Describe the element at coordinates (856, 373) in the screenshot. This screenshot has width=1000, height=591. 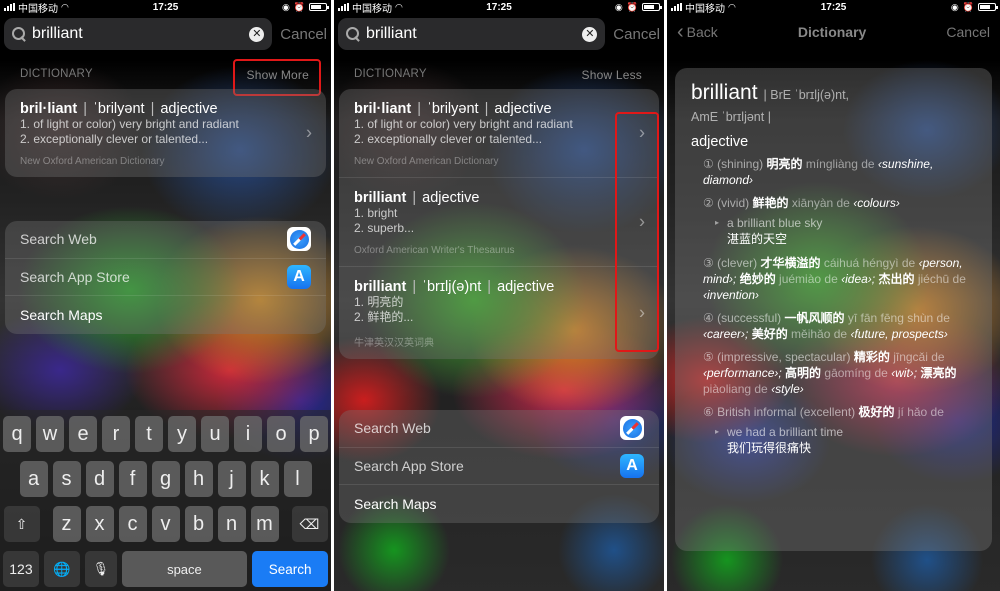
I see `pinyin: gāomíng de` at that location.